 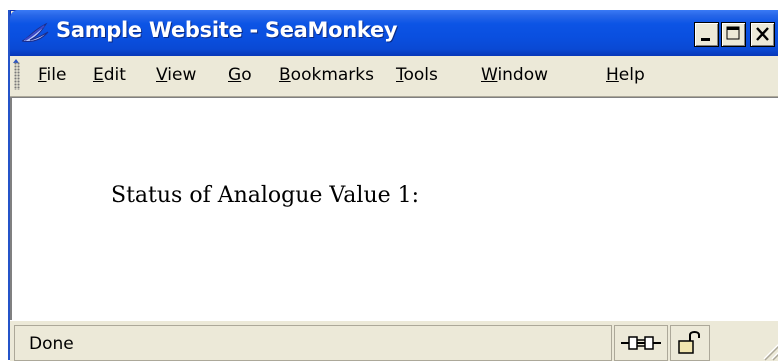 I want to click on analogue-status-label: Status of Analogue Value 1:, so click(x=265, y=195).